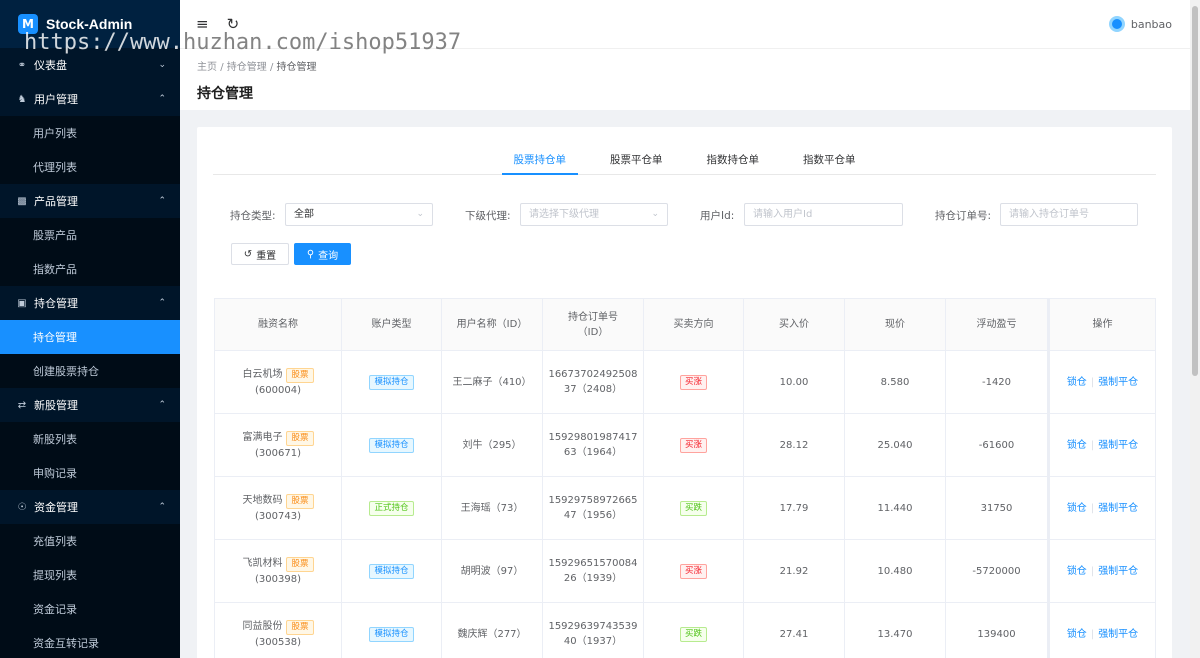 The image size is (1200, 658). I want to click on position-type-value: 全部, so click(304, 214).